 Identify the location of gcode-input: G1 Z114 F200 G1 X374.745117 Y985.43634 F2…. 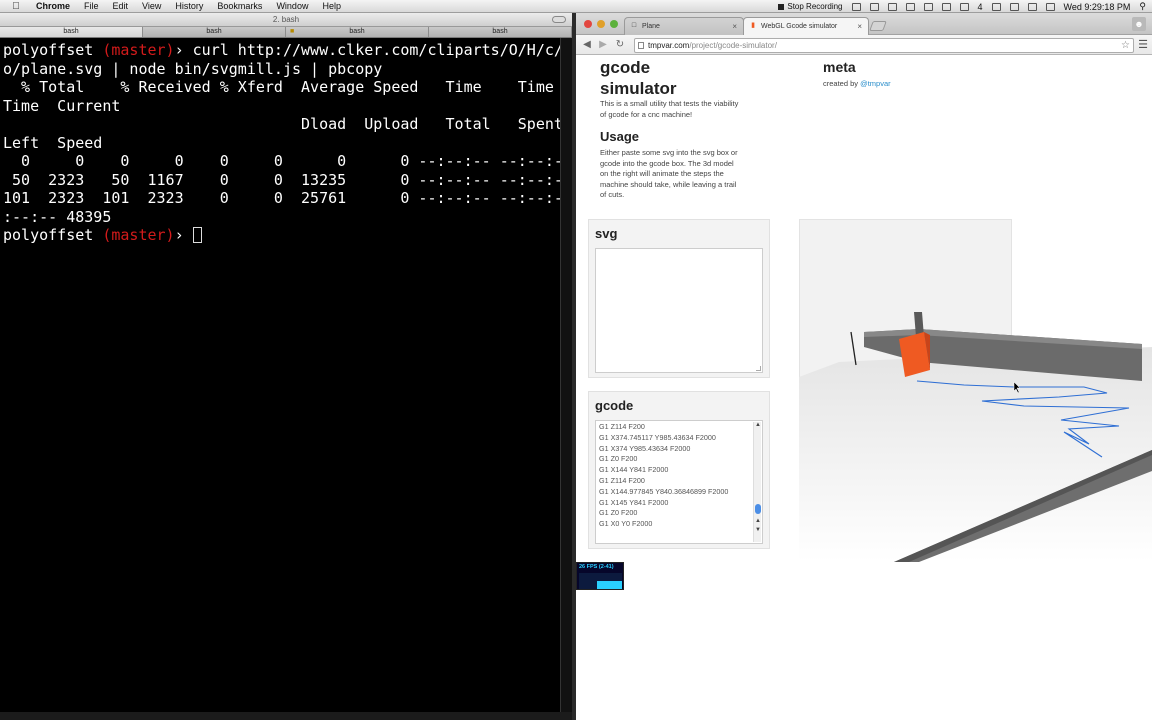
(679, 482).